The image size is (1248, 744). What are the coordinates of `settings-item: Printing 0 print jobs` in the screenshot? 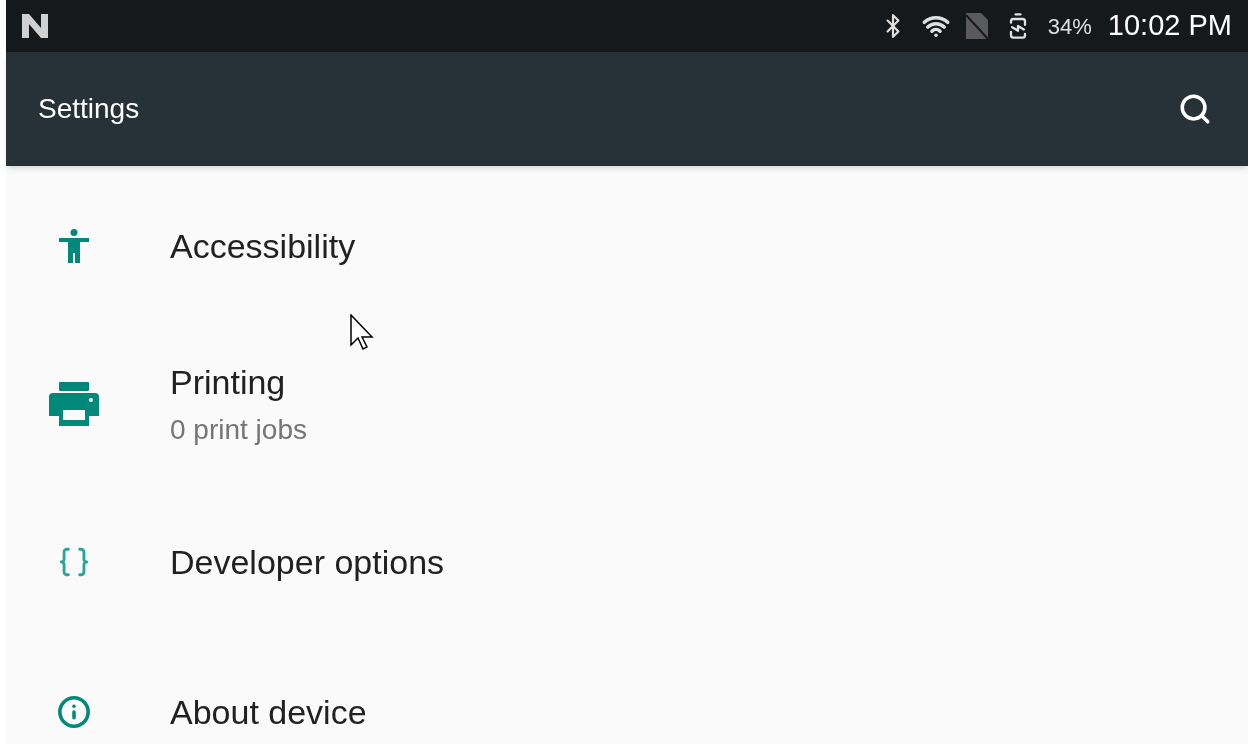 It's located at (627, 404).